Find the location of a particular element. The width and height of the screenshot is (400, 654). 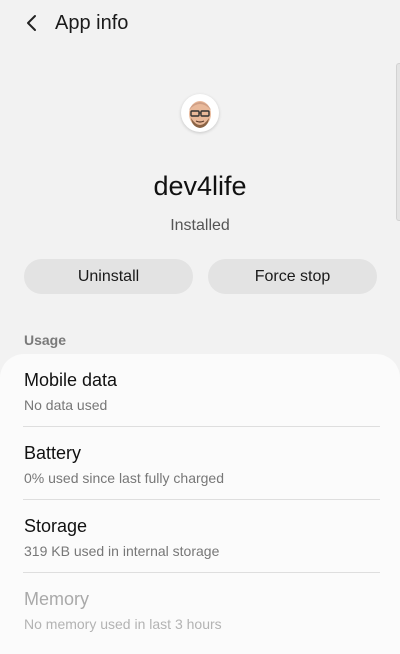

back-button is located at coordinates (32, 23).